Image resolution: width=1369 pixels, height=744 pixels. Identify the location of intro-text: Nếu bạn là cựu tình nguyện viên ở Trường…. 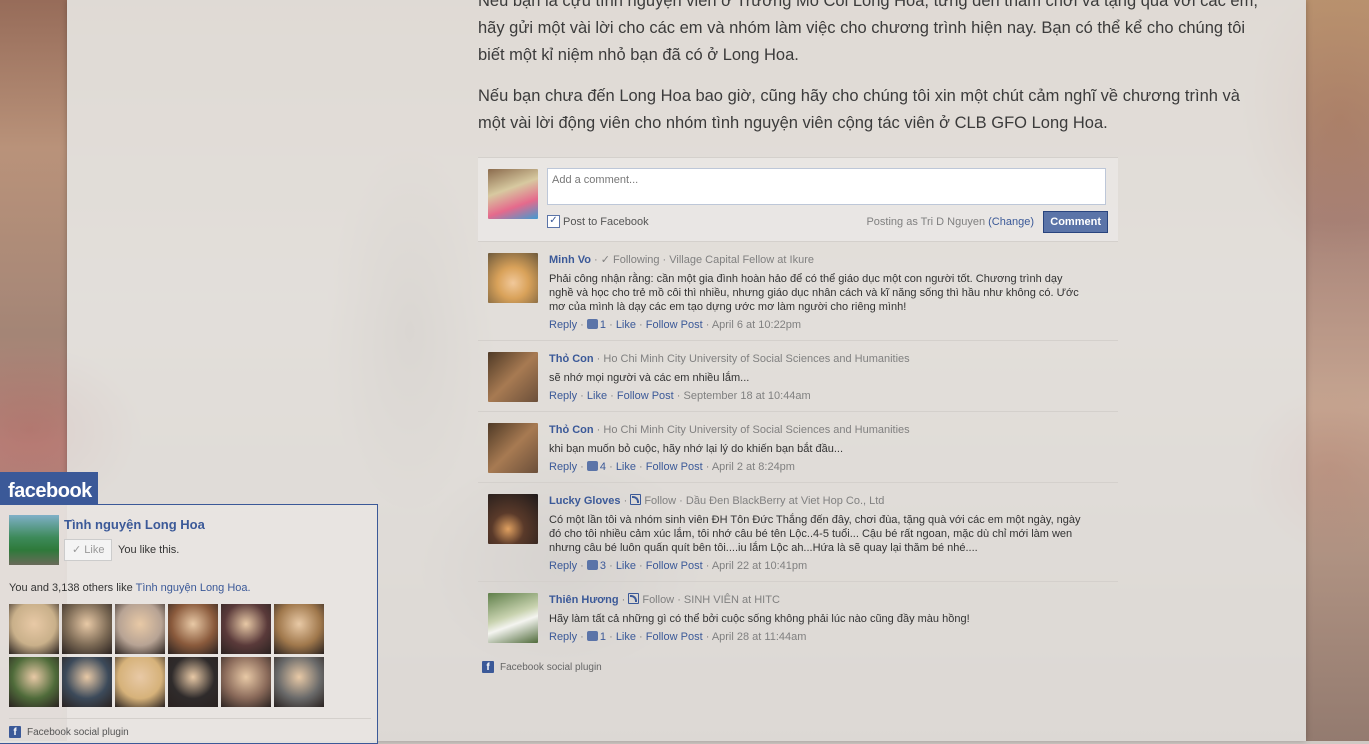
(878, 75).